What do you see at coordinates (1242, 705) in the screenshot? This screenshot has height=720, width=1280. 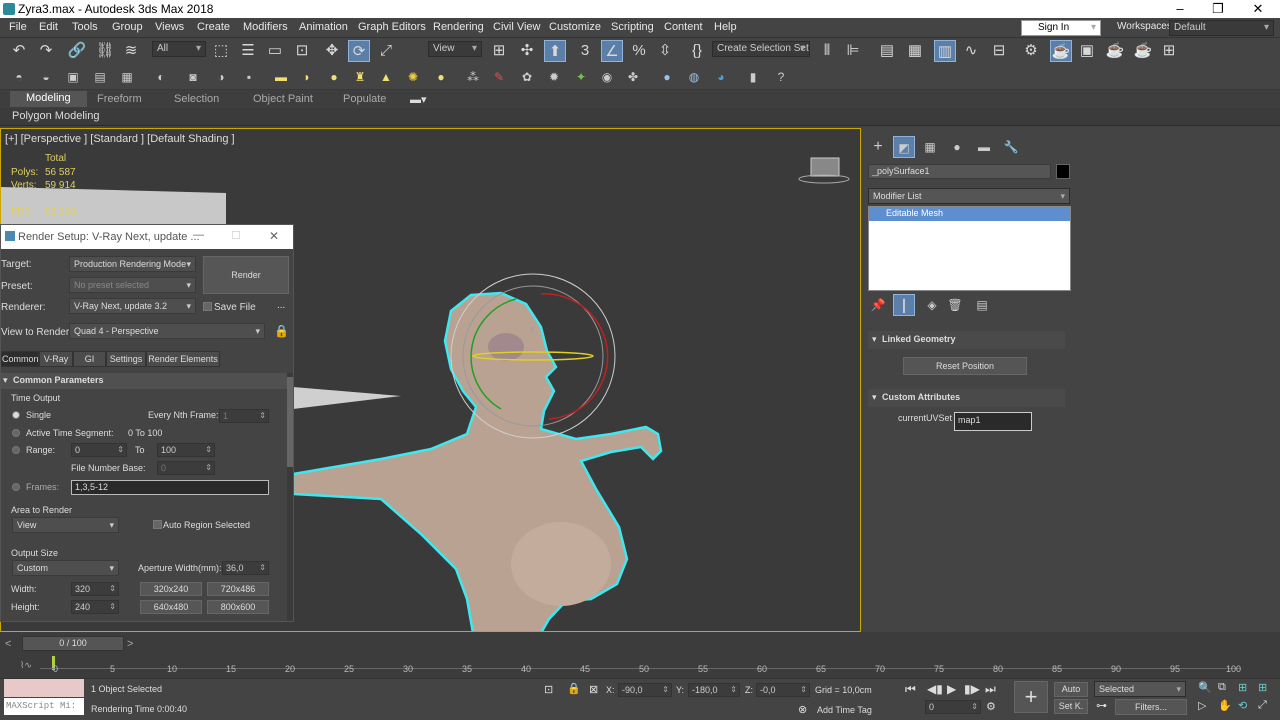 I see `orbit-icon: ⟲` at bounding box center [1242, 705].